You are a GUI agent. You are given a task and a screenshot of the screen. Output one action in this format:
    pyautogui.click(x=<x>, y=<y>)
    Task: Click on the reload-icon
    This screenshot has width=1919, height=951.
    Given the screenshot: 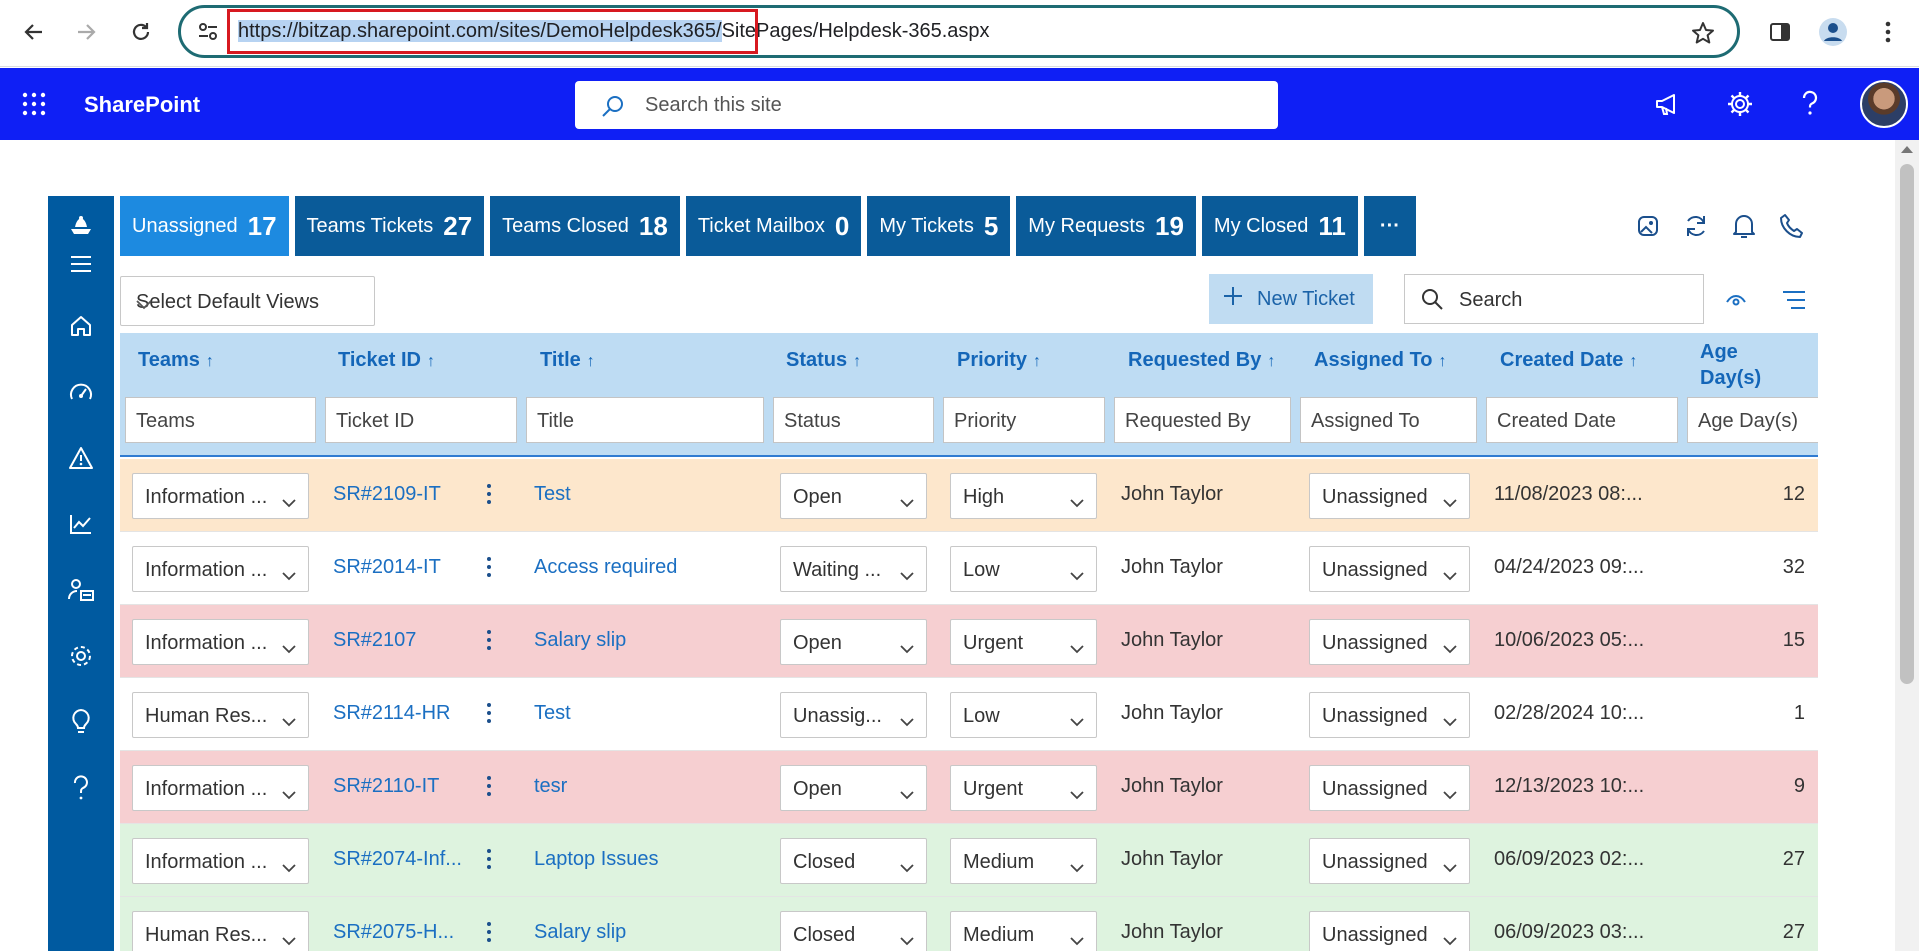 What is the action you would take?
    pyautogui.click(x=141, y=32)
    